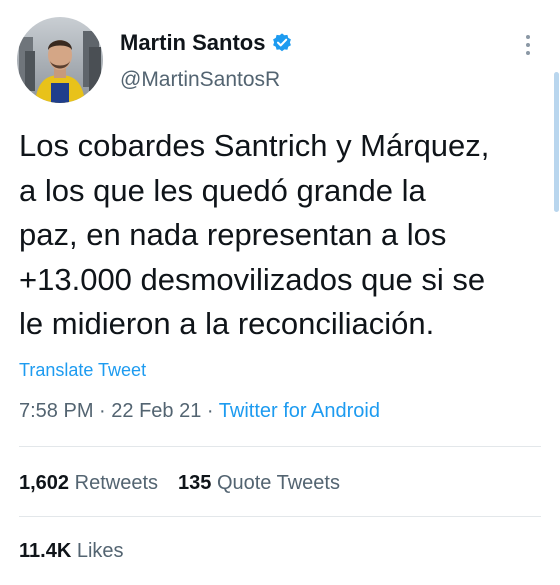 This screenshot has height=585, width=560. Describe the element at coordinates (195, 483) in the screenshot. I see `quote-tweets-count: 135` at that location.